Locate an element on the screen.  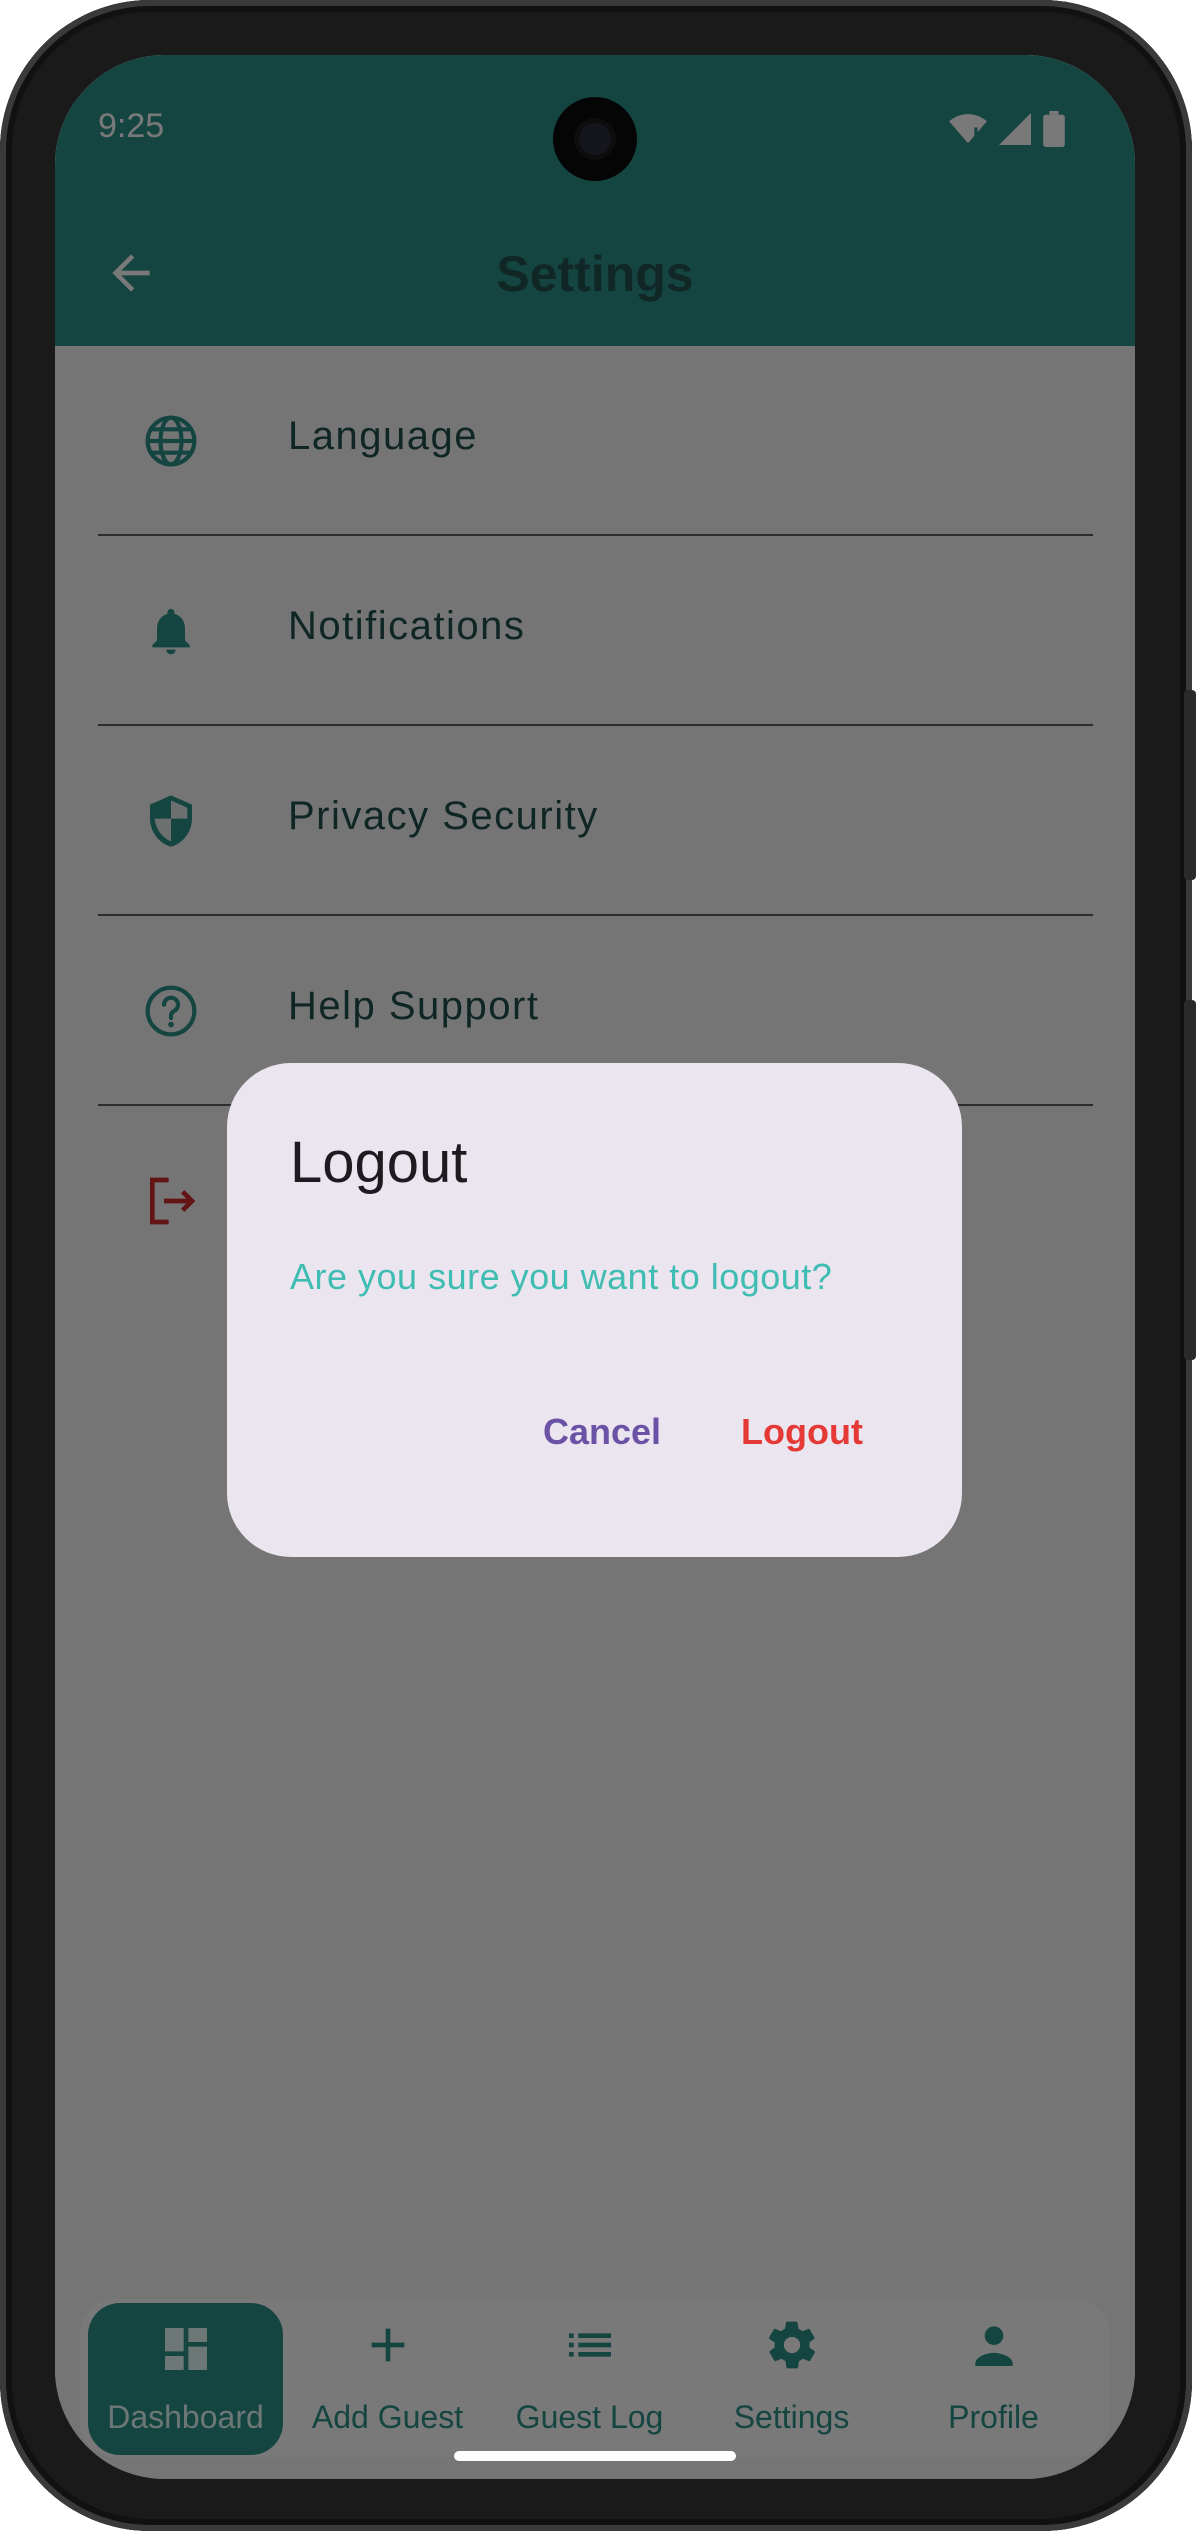
home-indicator is located at coordinates (595, 2456).